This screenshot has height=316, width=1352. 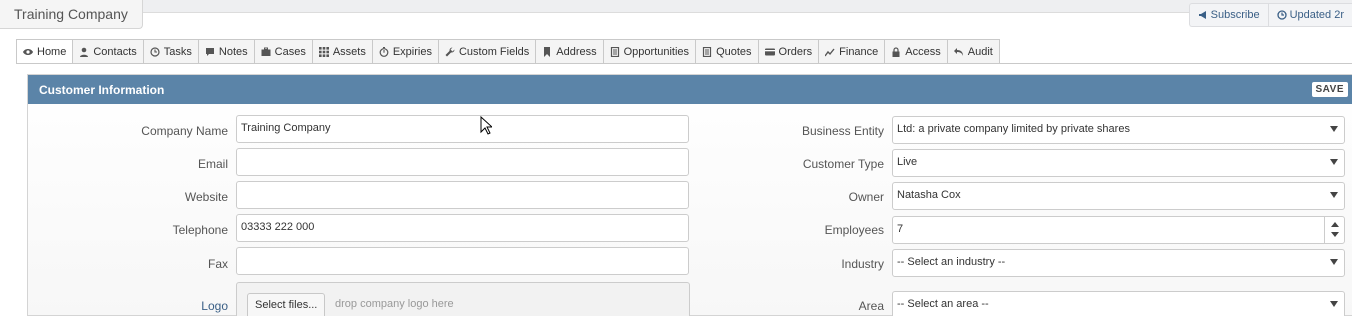 I want to click on tab-orders: Orders, so click(x=788, y=51).